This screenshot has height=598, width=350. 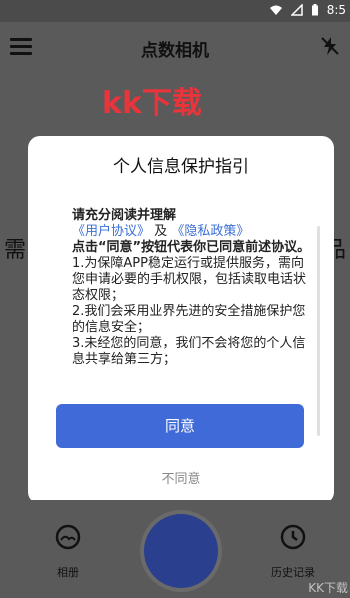 What do you see at coordinates (307, 10) in the screenshot?
I see `status-icons: 8:5` at bounding box center [307, 10].